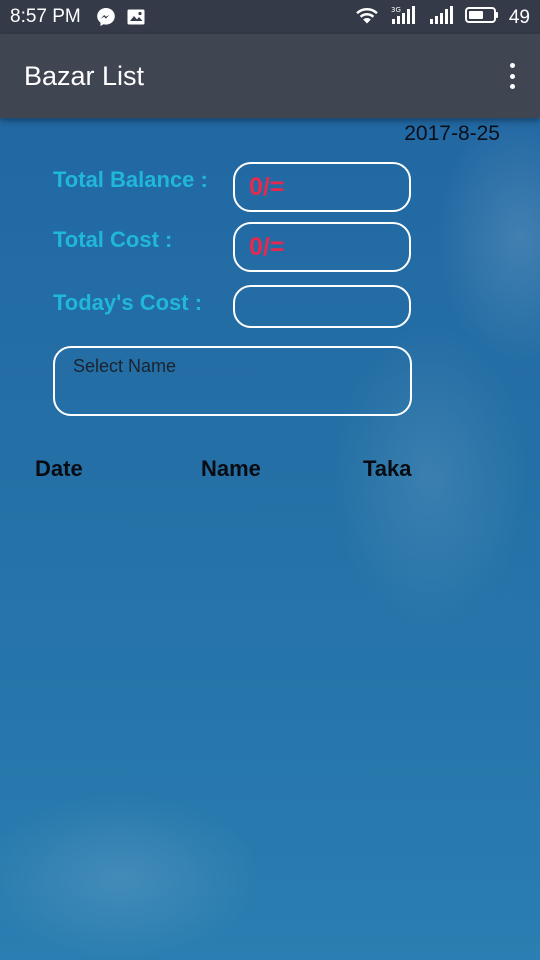  Describe the element at coordinates (267, 246) in the screenshot. I see `total-cost-value: 0/=` at that location.